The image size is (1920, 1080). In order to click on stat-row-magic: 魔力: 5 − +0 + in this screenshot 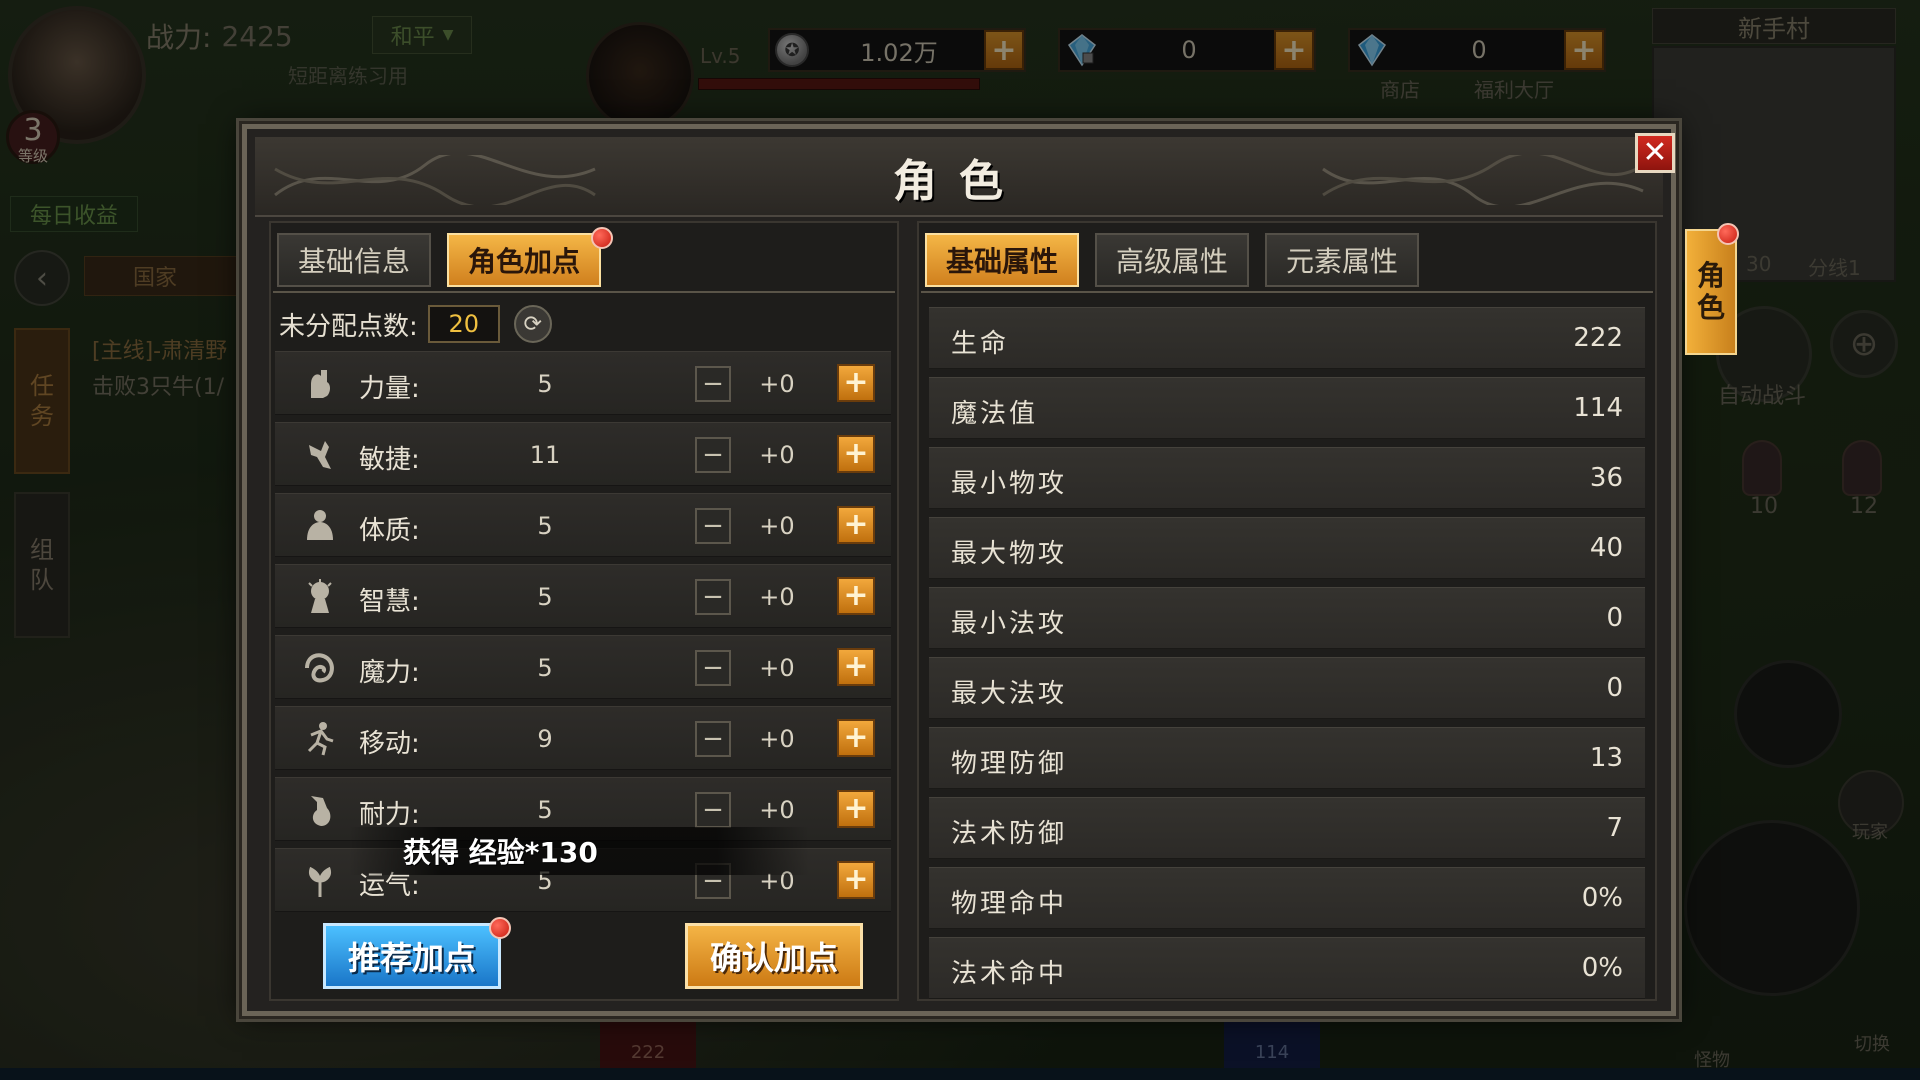, I will do `click(583, 667)`.